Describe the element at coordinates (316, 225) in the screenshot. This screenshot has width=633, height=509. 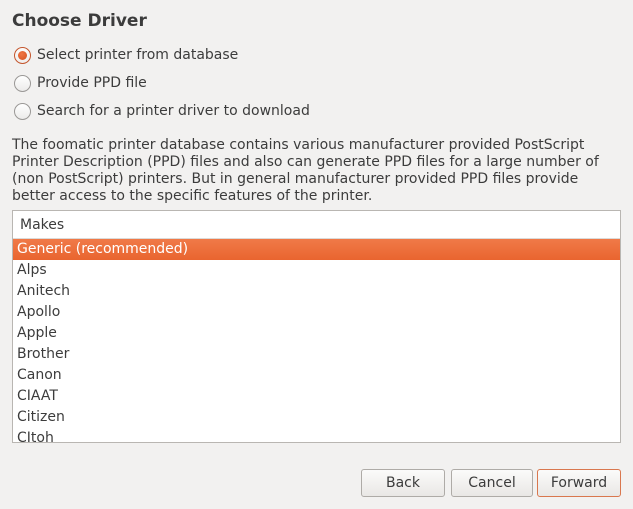
I see `makes-column-header: Makes` at that location.